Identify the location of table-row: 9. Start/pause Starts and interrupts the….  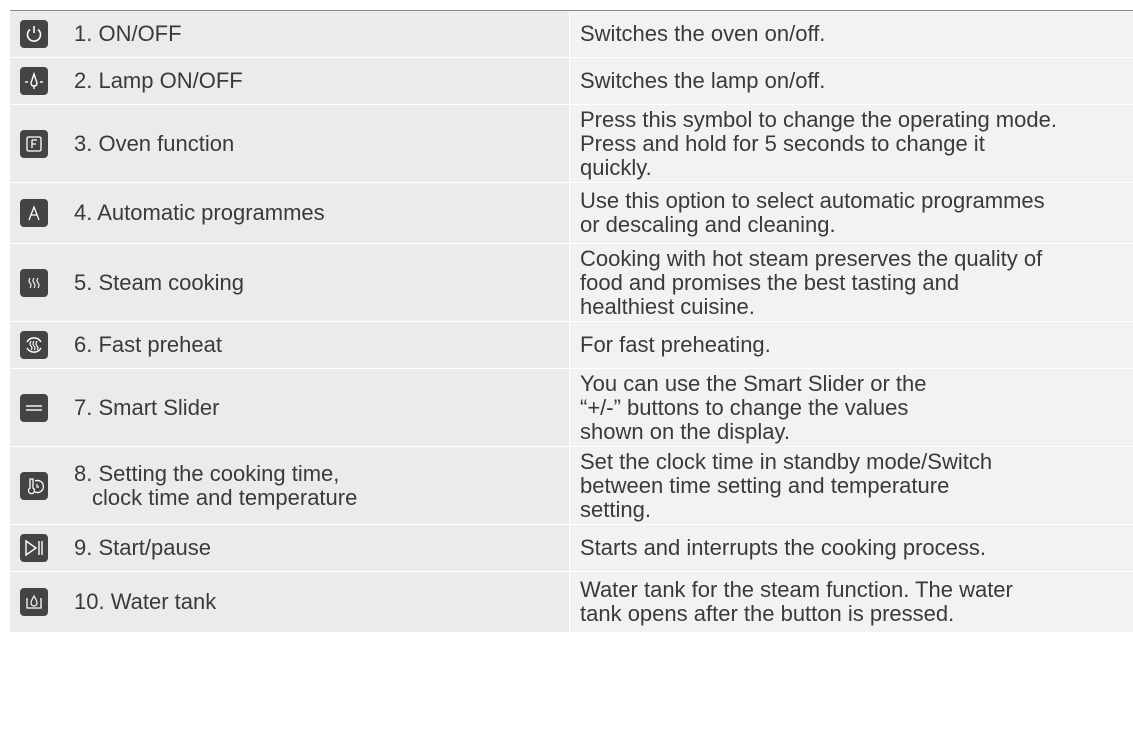
(571, 548).